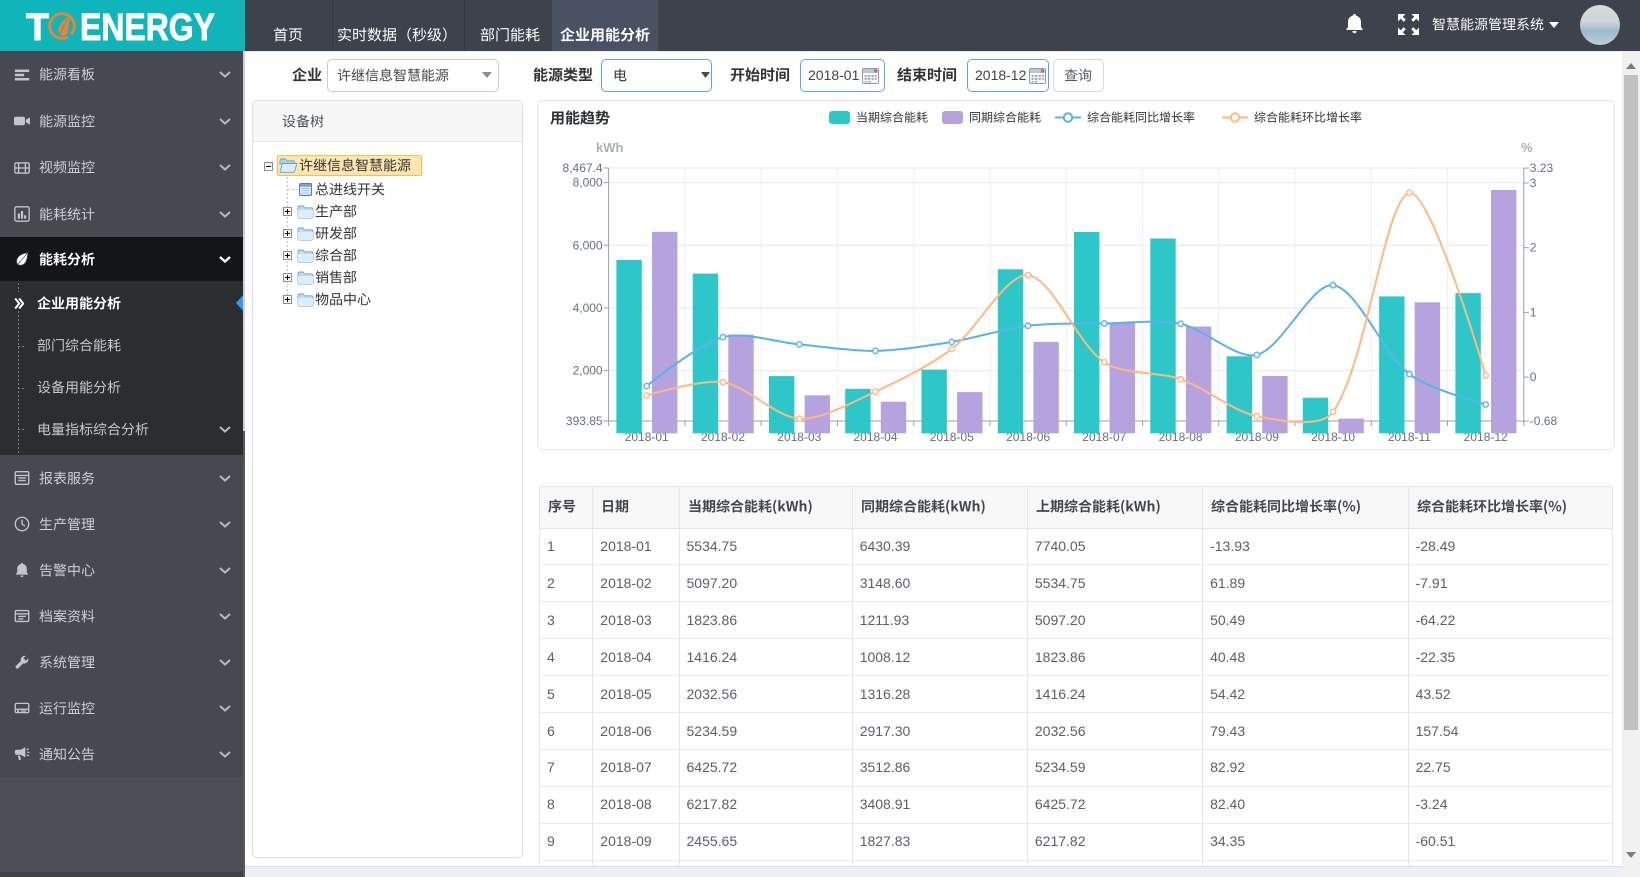 Image resolution: width=1640 pixels, height=877 pixels. Describe the element at coordinates (584, 421) in the screenshot. I see `svg-text: 393.85` at that location.